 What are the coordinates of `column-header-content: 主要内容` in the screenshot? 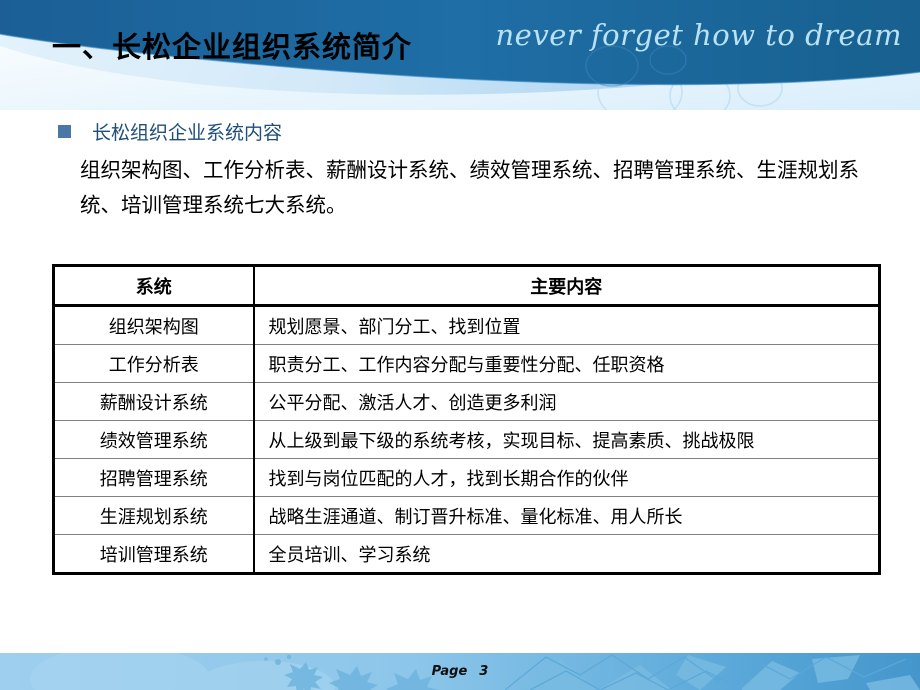 It's located at (566, 286).